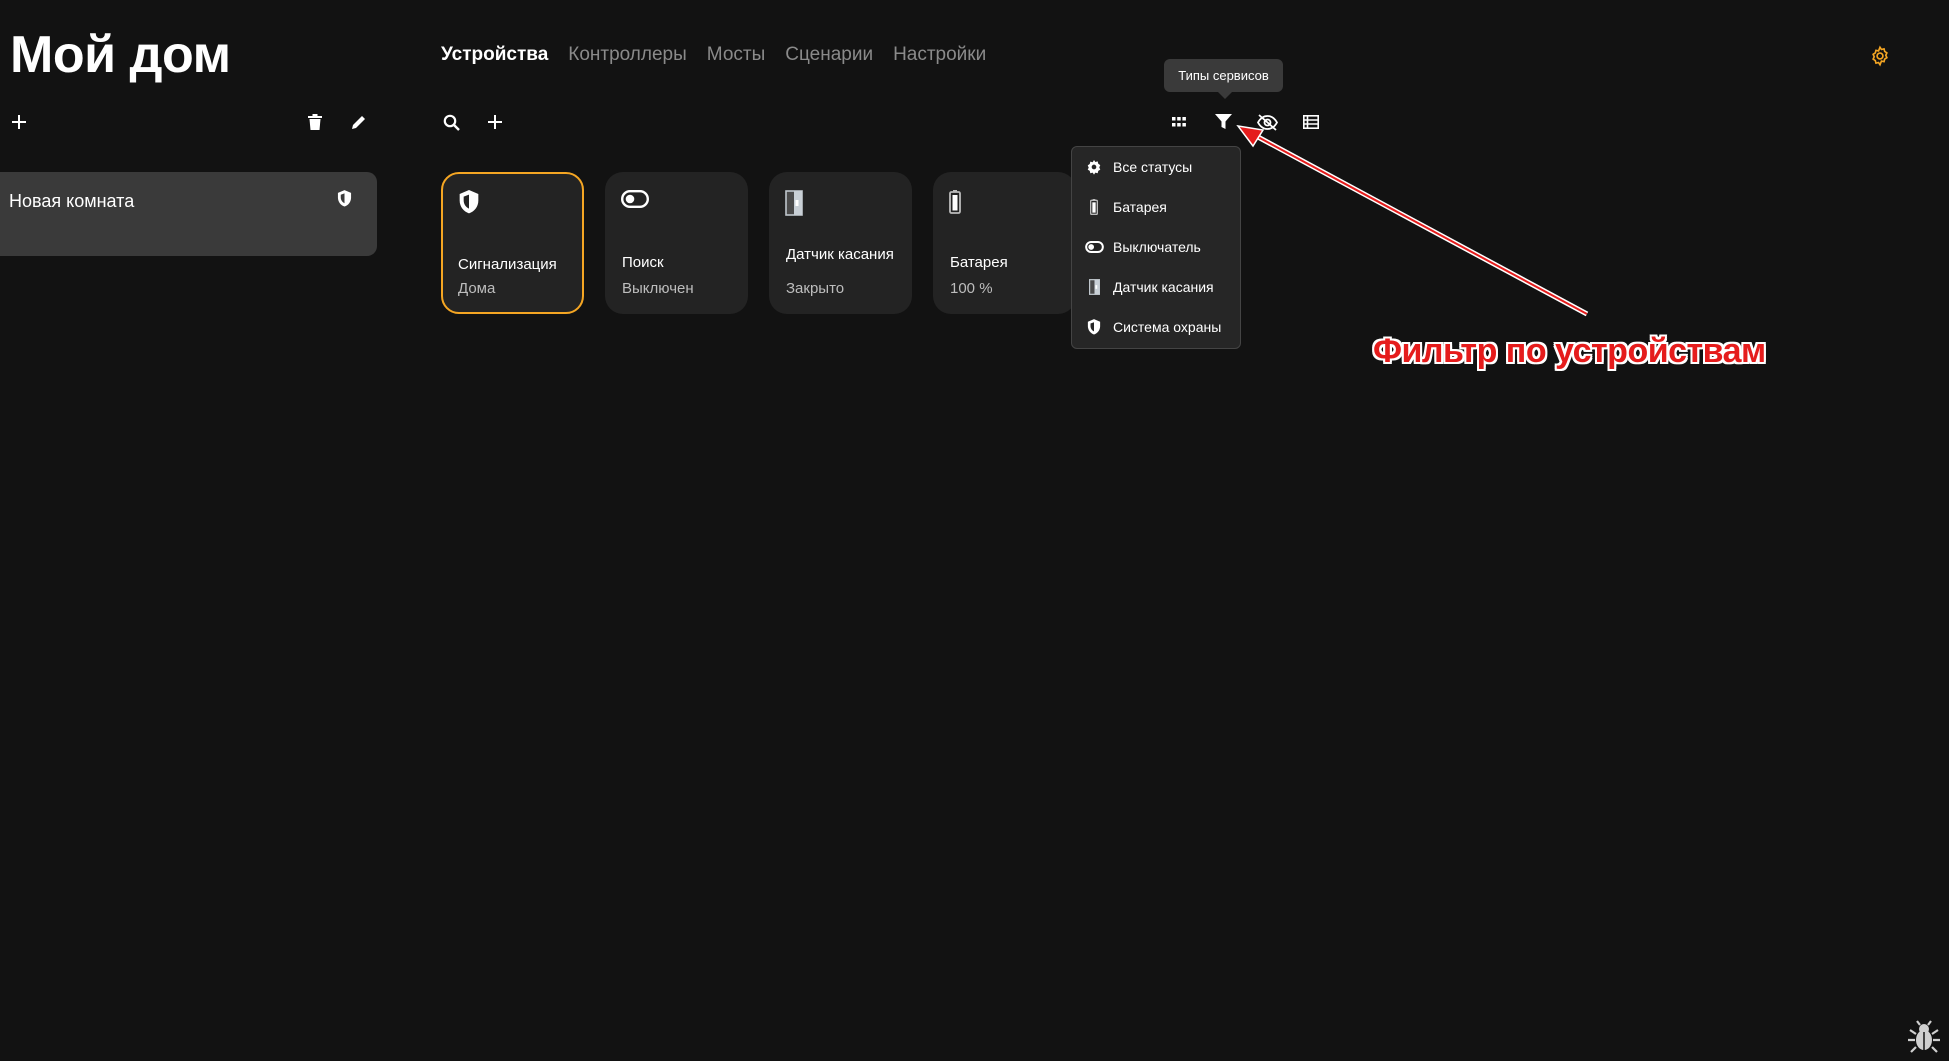 The image size is (1949, 1061). I want to click on menu-item-label: Выключатель, so click(1157, 247).